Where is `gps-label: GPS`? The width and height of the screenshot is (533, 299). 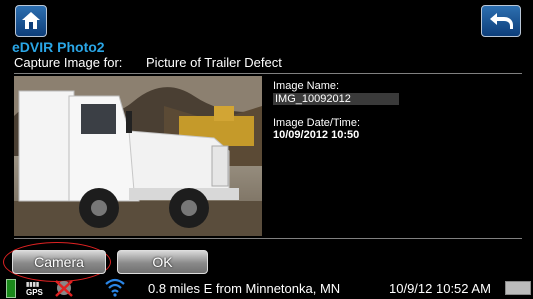 gps-label: GPS is located at coordinates (34, 292).